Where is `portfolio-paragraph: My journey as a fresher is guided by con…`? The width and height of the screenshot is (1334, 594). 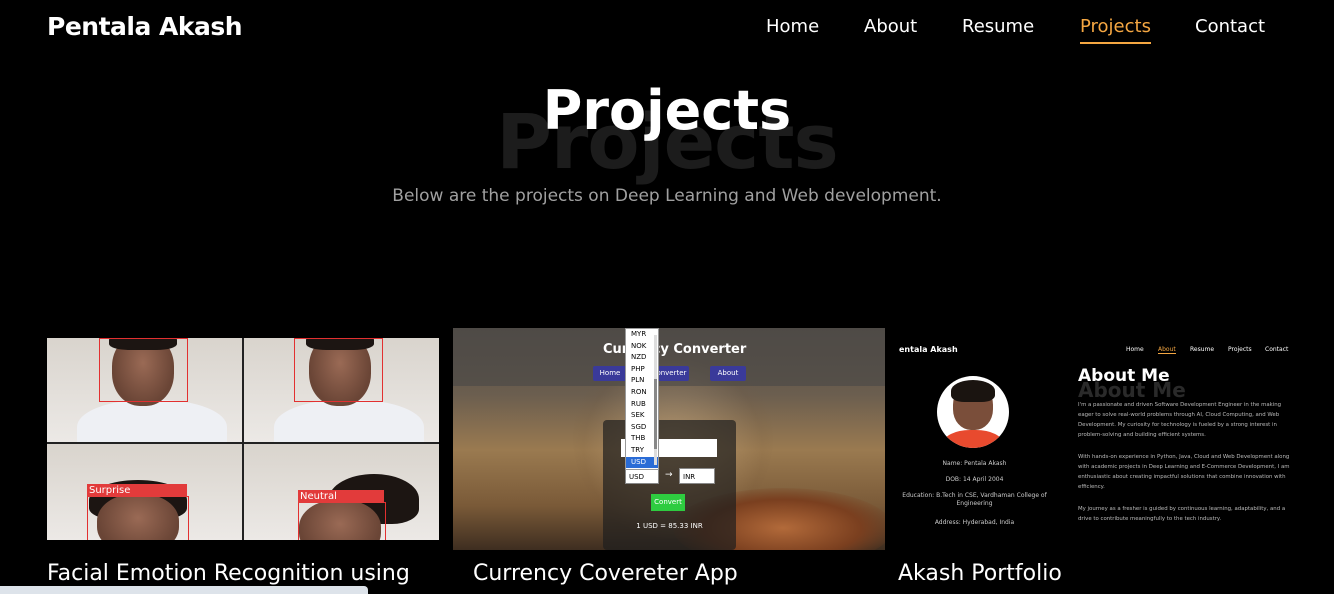 portfolio-paragraph: My journey as a fresher is guided by con… is located at coordinates (1182, 514).